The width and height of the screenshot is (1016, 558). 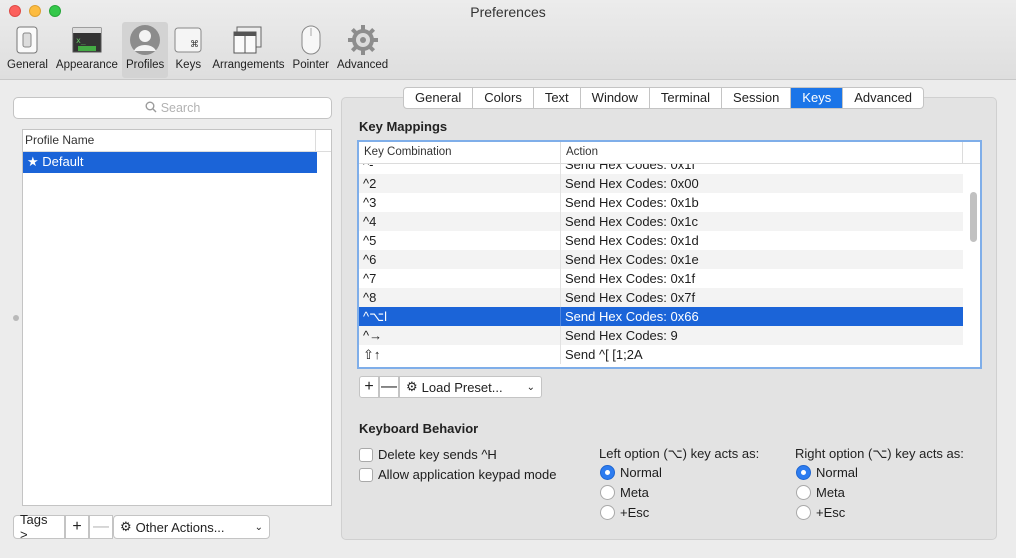 I want to click on tab-text: Text, so click(x=557, y=98).